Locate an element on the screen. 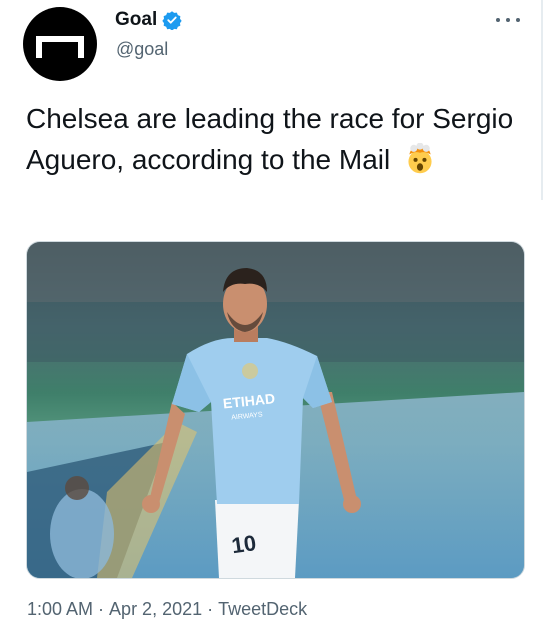  author-handle: @goal is located at coordinates (142, 49).